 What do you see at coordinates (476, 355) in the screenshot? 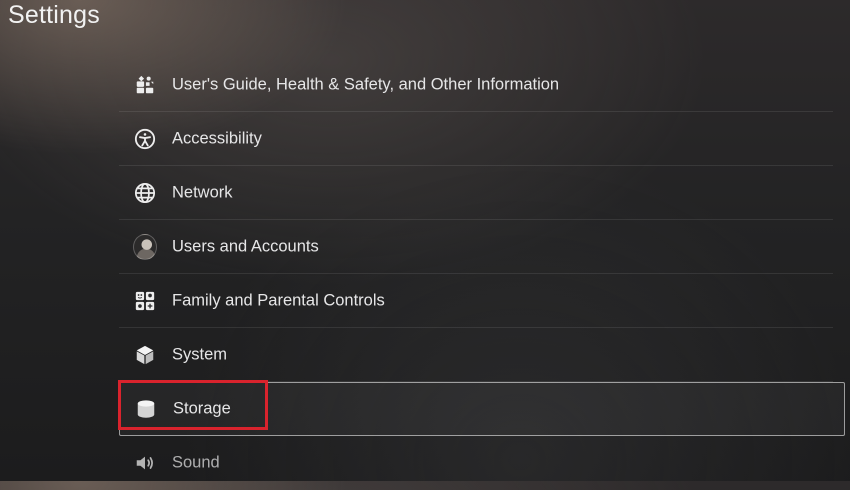
I see `menu-item-system: System` at bounding box center [476, 355].